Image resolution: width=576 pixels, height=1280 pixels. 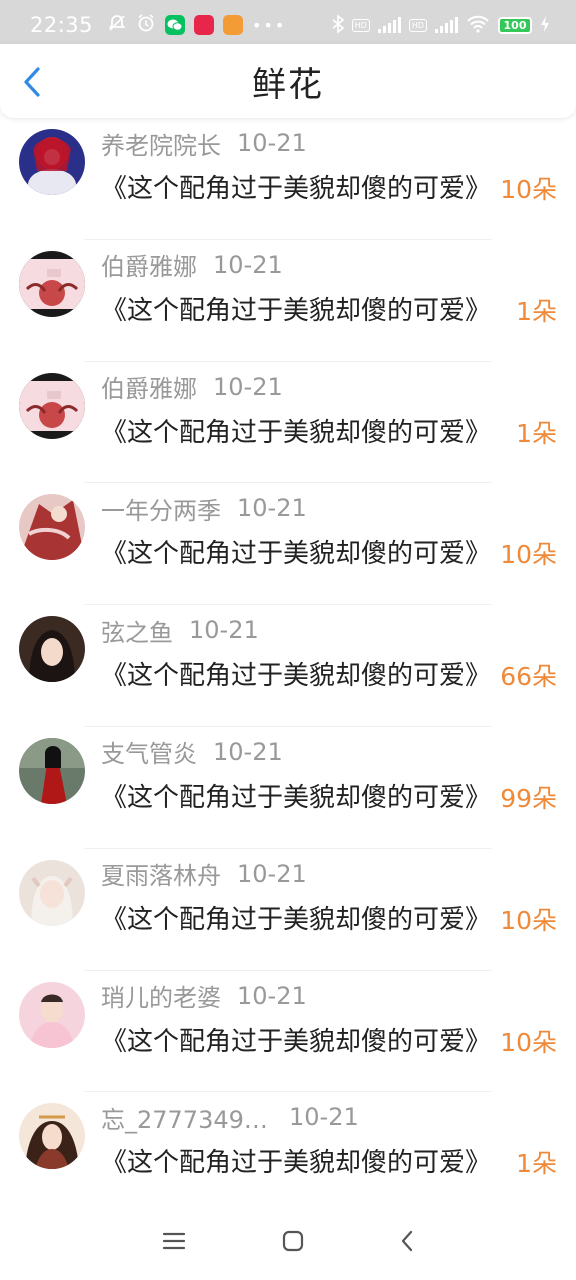 What do you see at coordinates (545, 25) in the screenshot?
I see `charging-icon` at bounding box center [545, 25].